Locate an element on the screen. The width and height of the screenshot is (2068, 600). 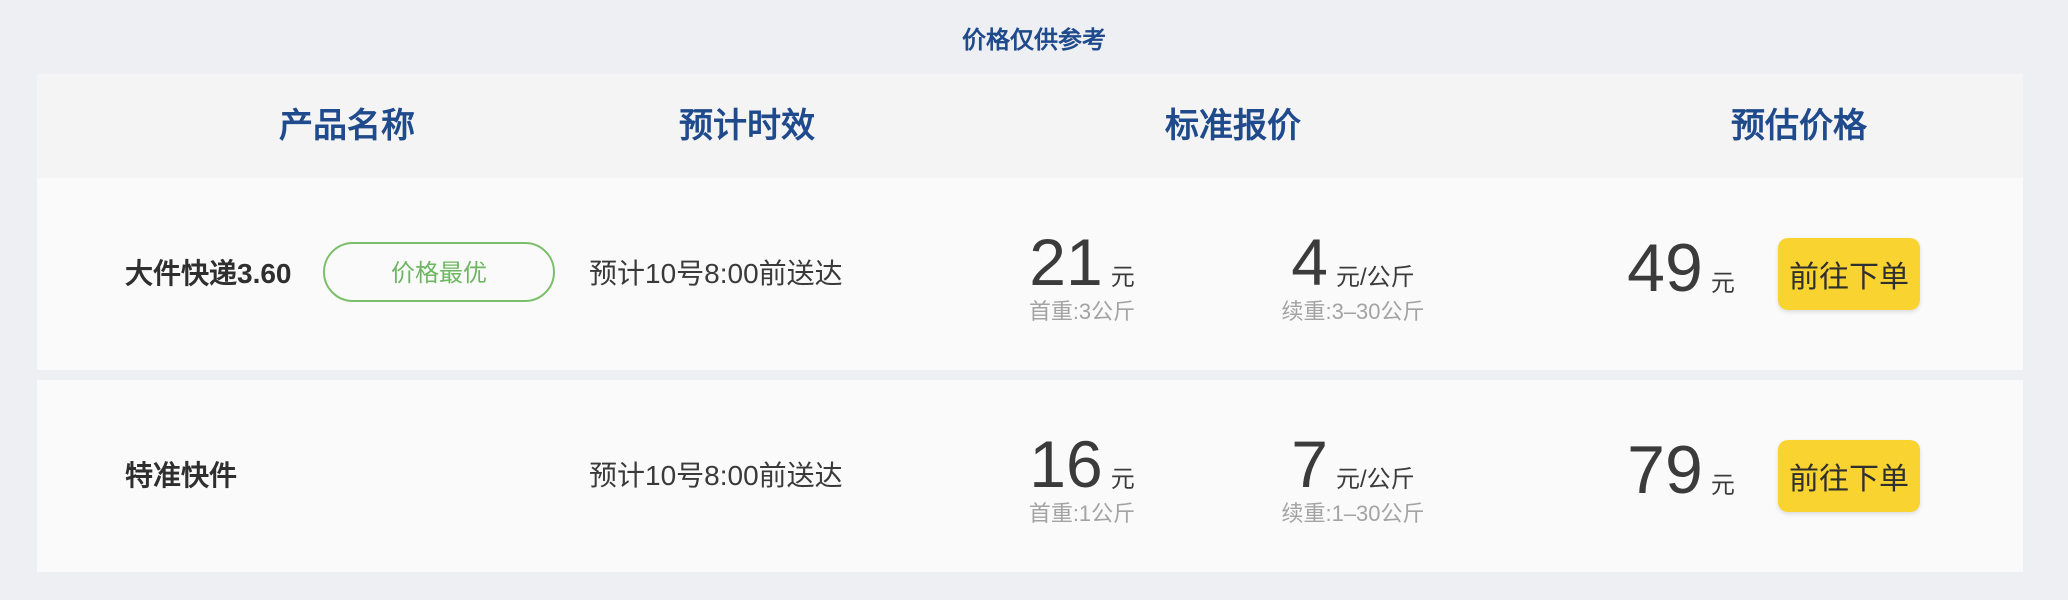
estimated-price: 79 元 is located at coordinates (1681, 470).